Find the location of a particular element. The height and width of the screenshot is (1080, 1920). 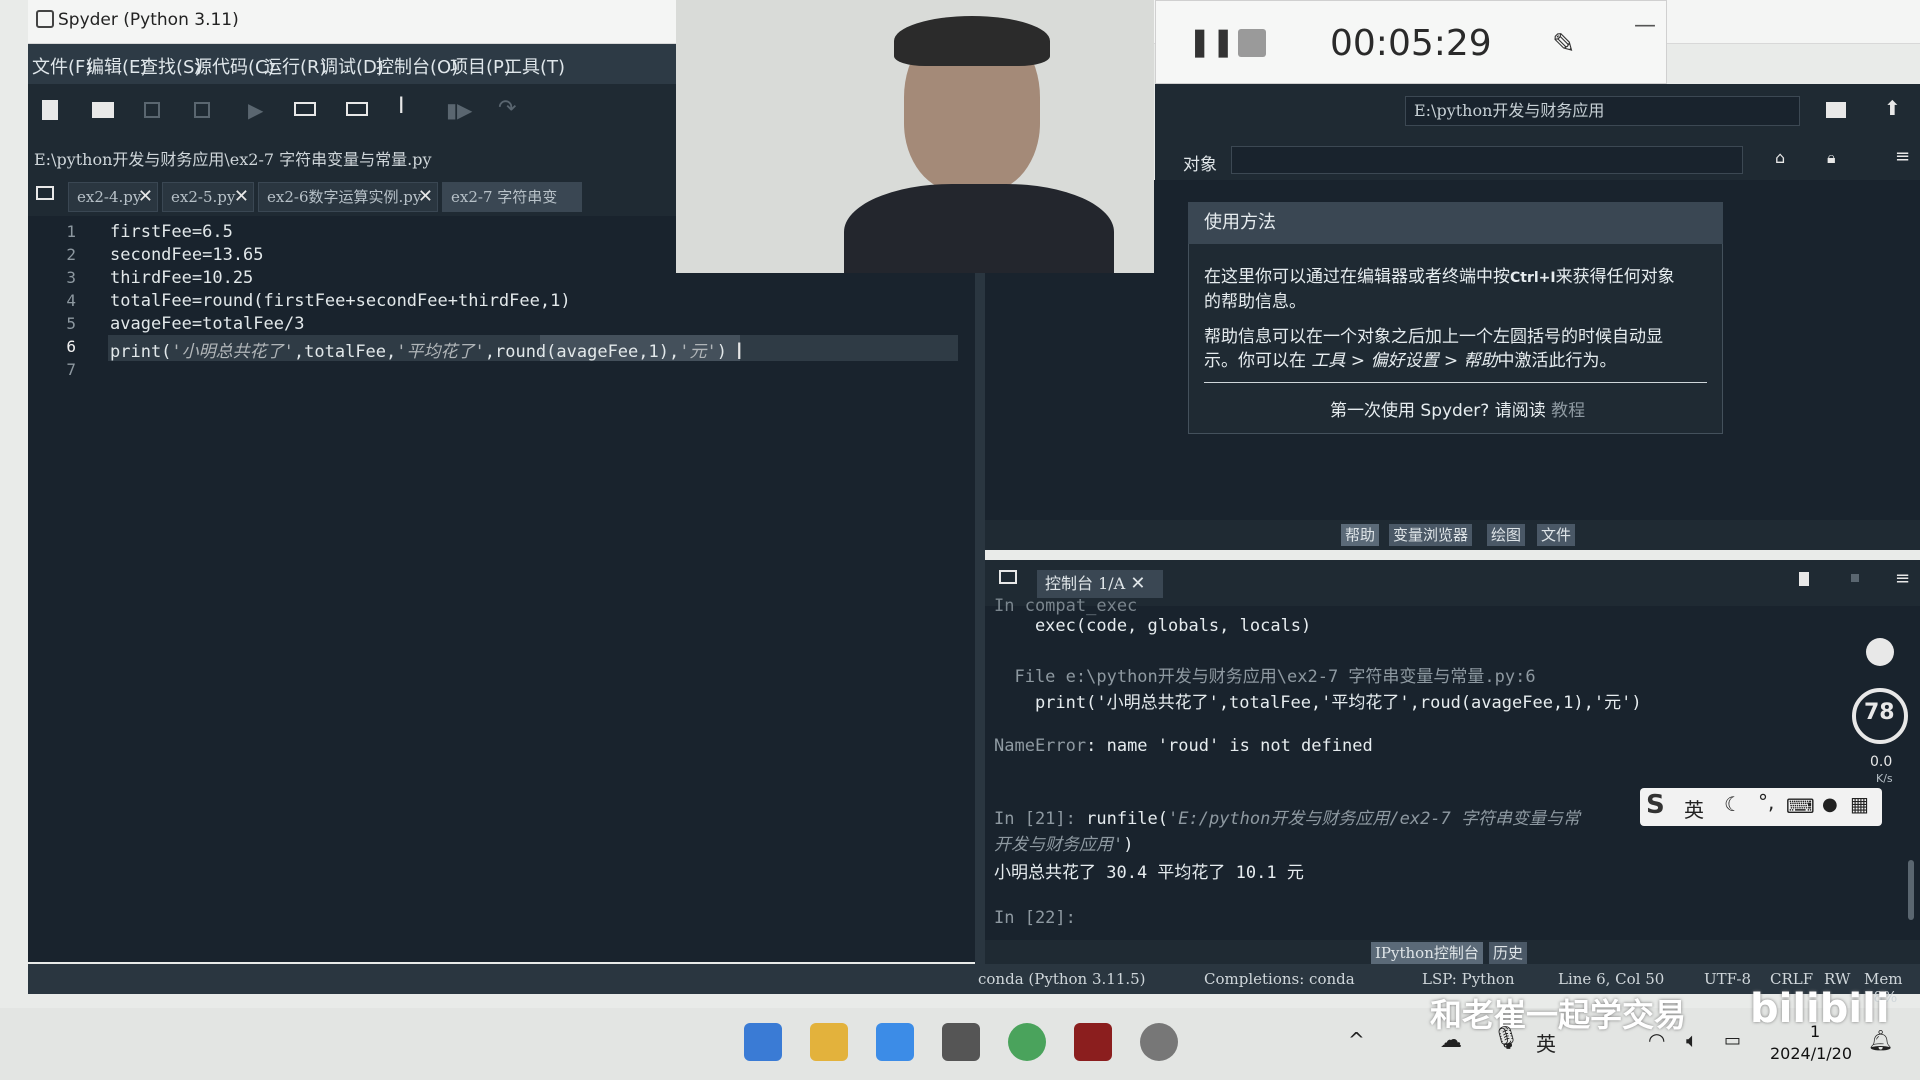

tray-cloud-icon: ☁ is located at coordinates (1451, 1040).